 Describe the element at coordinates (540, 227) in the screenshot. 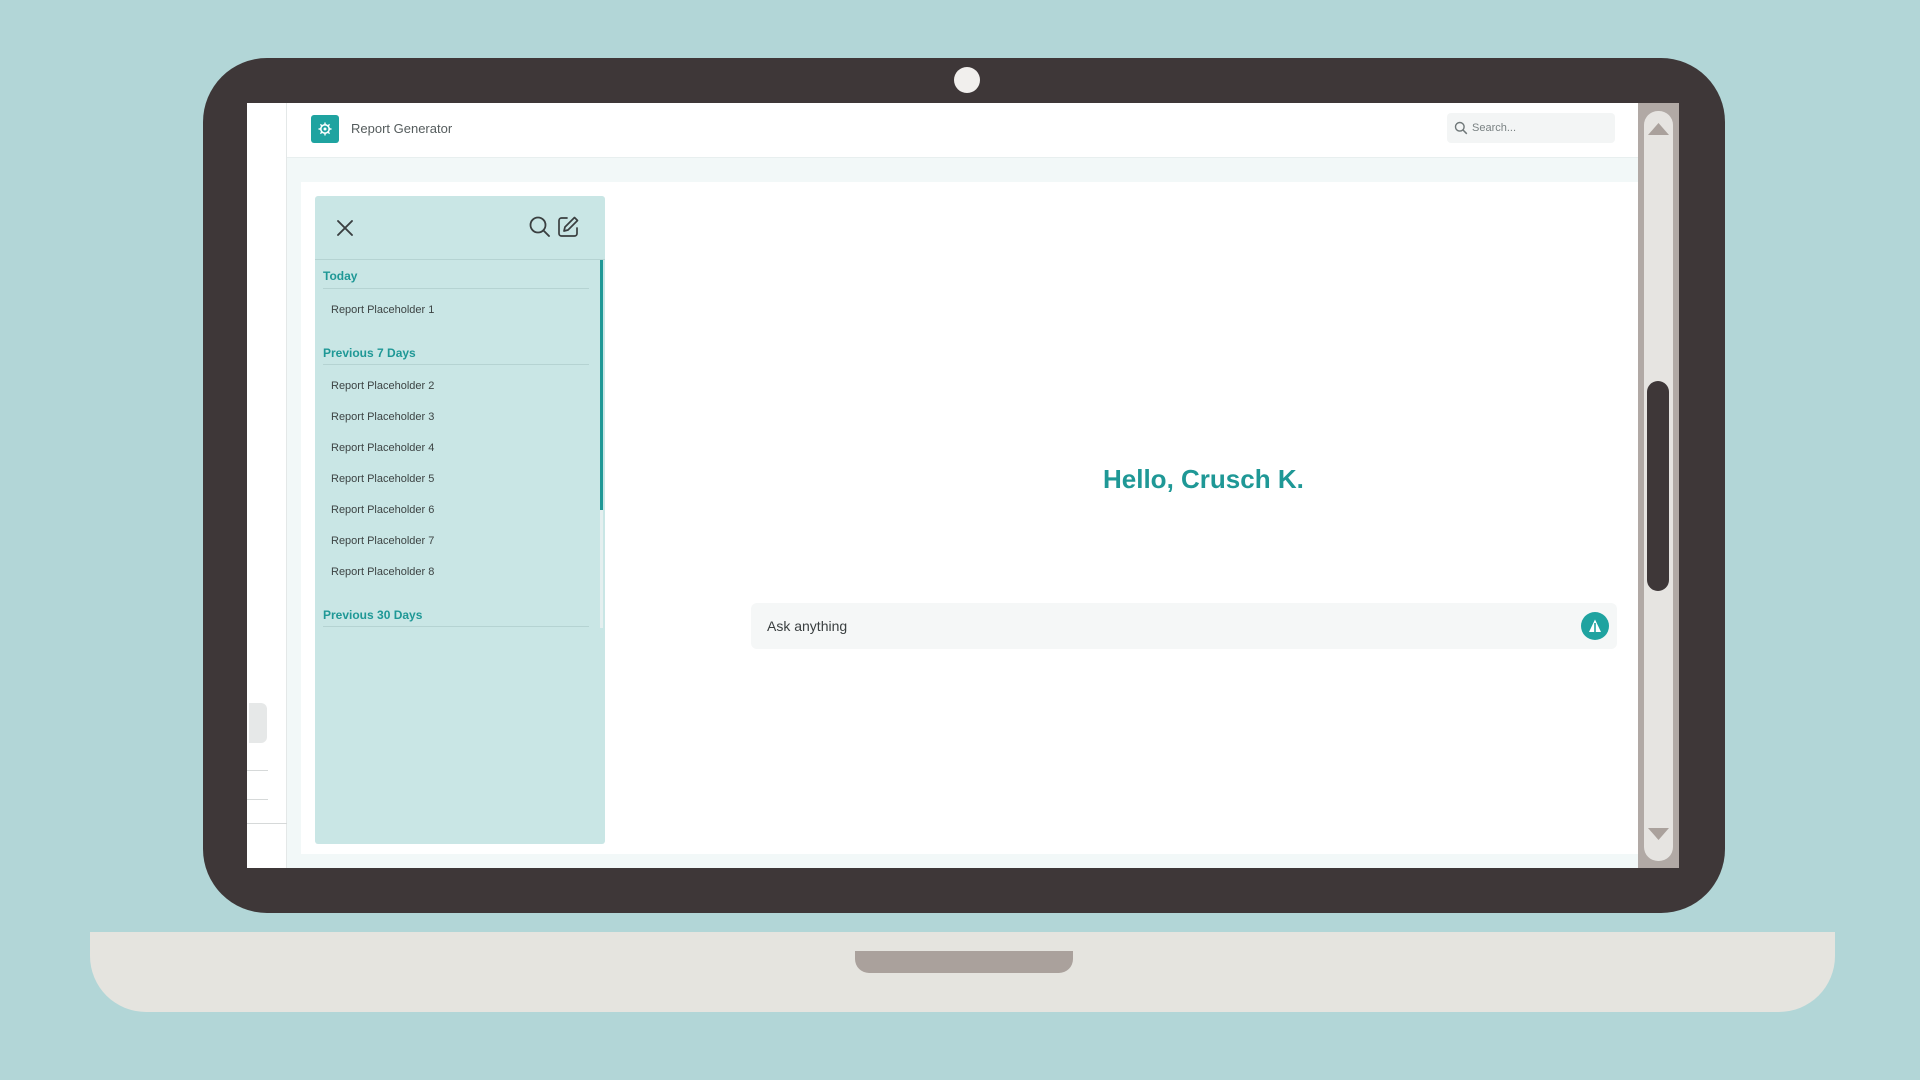

I see `search-history-icon` at that location.